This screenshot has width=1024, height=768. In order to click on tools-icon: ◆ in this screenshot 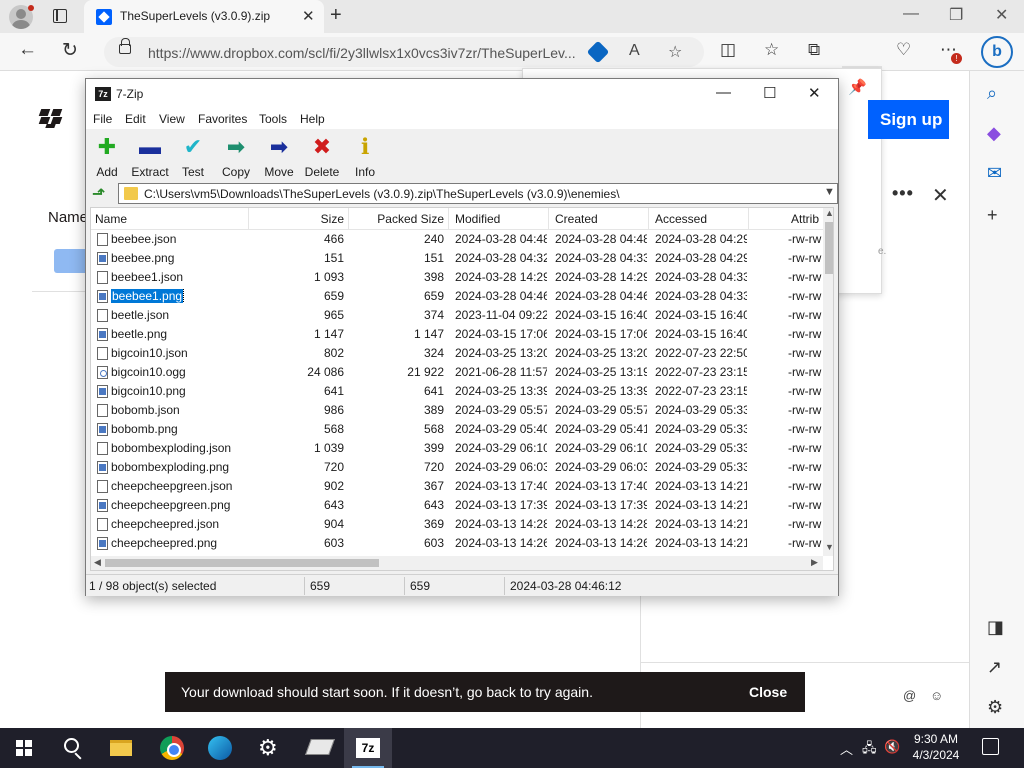, I will do `click(994, 133)`.